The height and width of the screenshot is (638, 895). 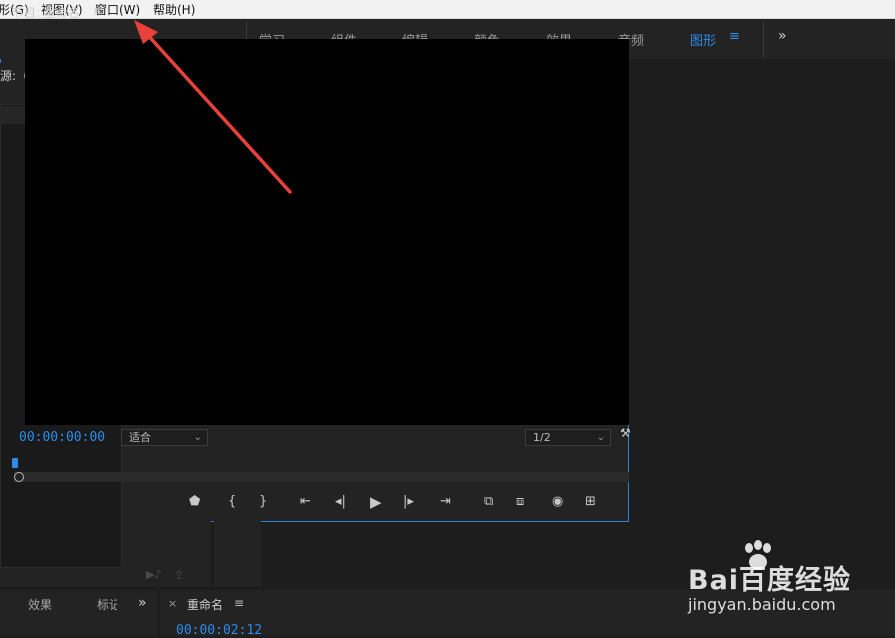 What do you see at coordinates (770, 580) in the screenshot?
I see `watermark-brand: Bai百度经验` at bounding box center [770, 580].